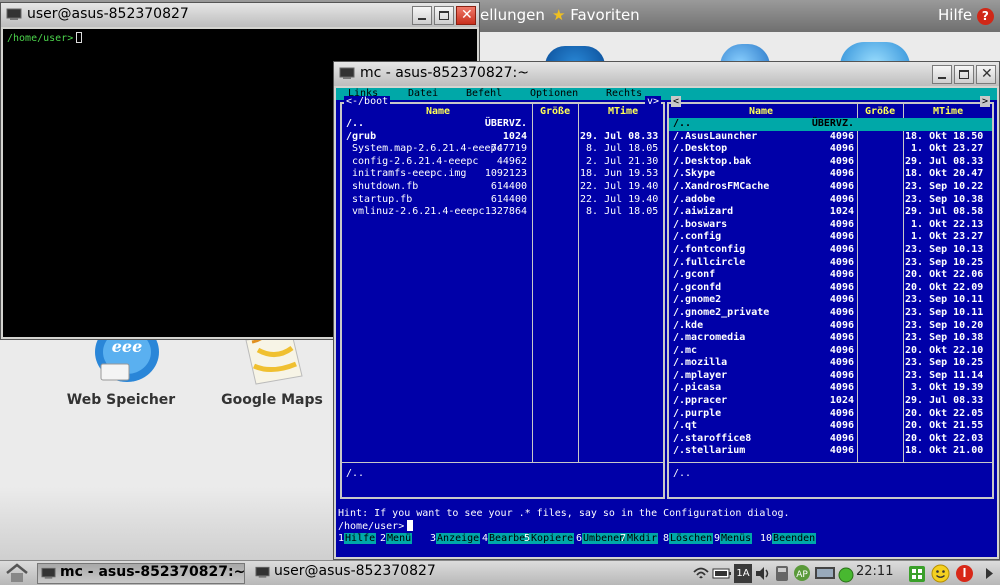 The height and width of the screenshot is (585, 1000). What do you see at coordinates (984, 101) in the screenshot?
I see `right-panel-nav-right: >` at bounding box center [984, 101].